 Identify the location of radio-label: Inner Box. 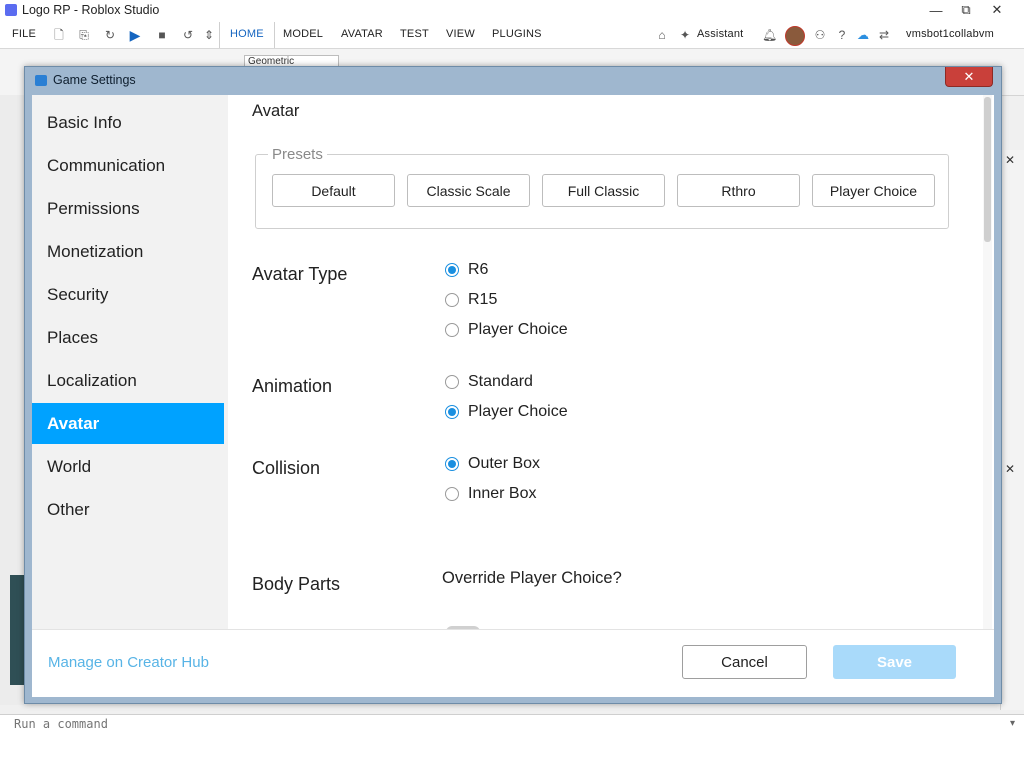
(502, 493).